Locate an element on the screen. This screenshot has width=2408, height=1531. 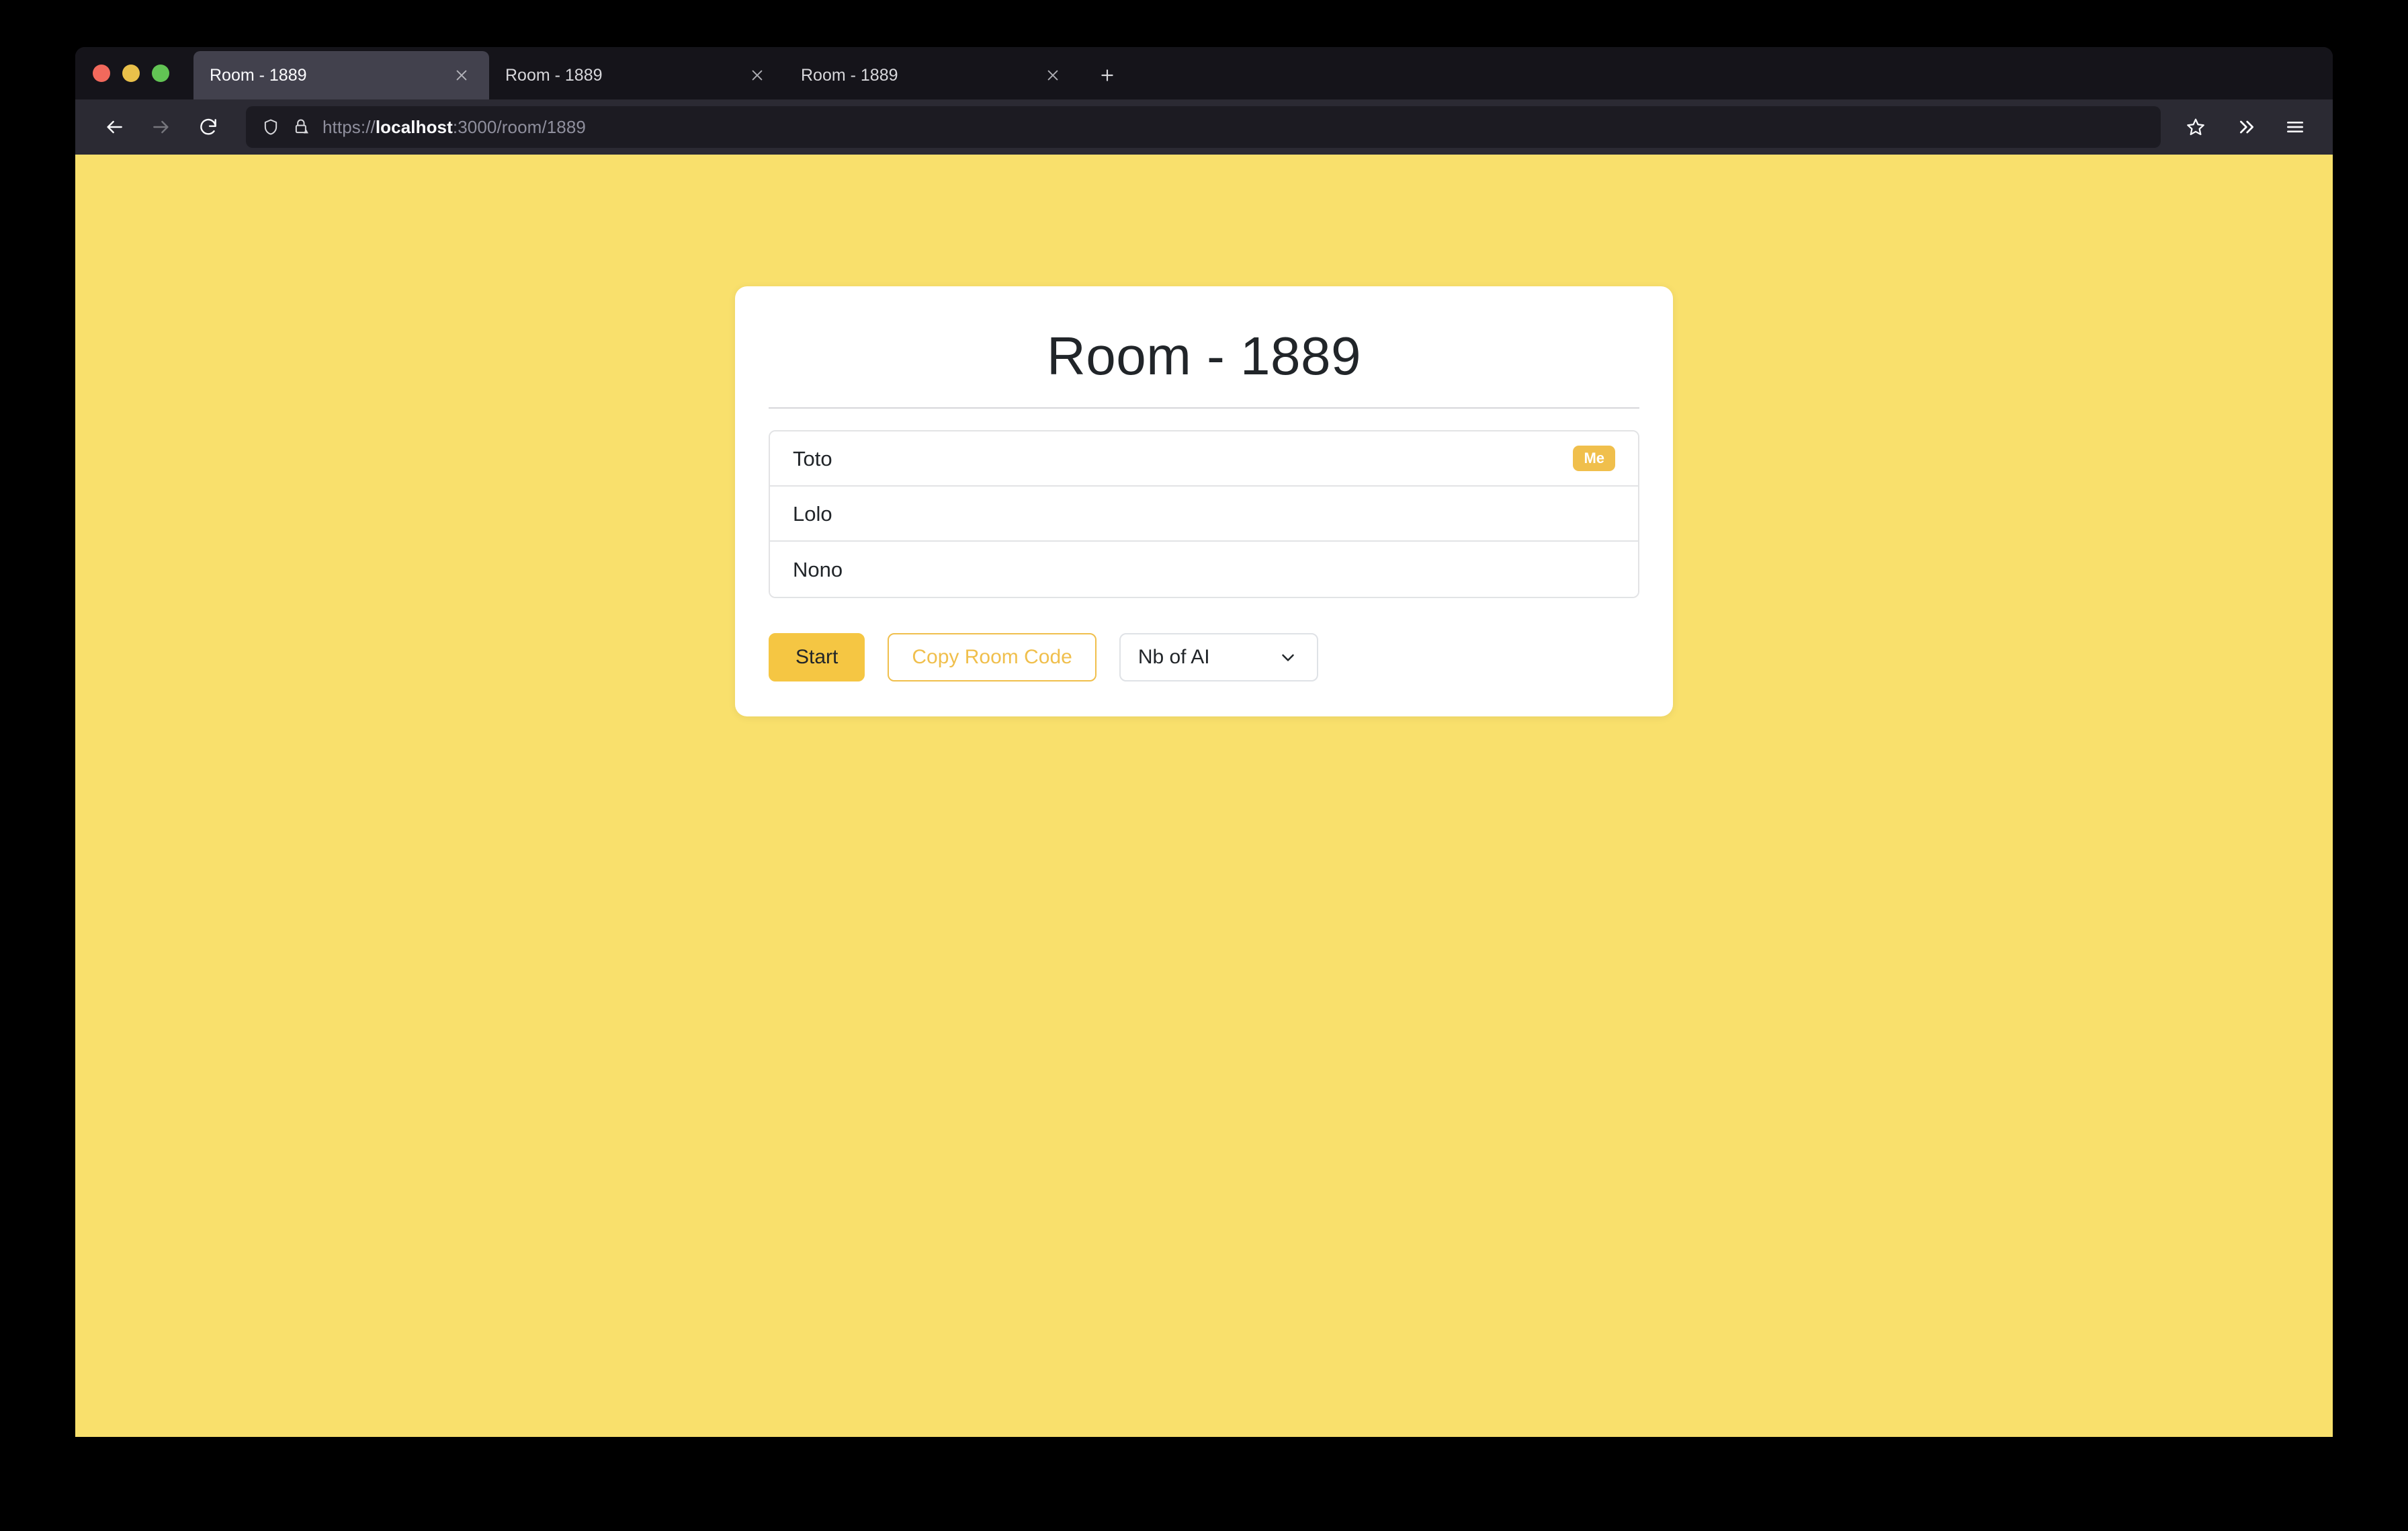
tab-strip: Room - 1889 Room - 1889 Room - 1889 is located at coordinates (1204, 73).